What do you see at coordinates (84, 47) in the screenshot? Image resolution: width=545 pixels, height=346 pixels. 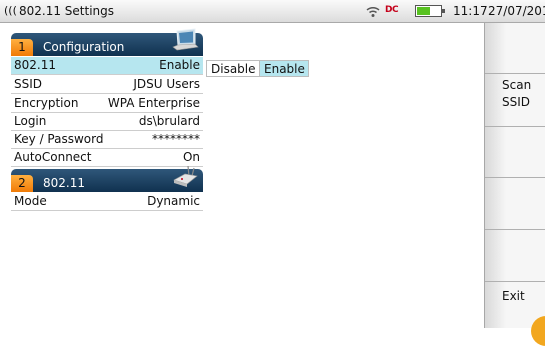 I see `section-title: Configuration` at bounding box center [84, 47].